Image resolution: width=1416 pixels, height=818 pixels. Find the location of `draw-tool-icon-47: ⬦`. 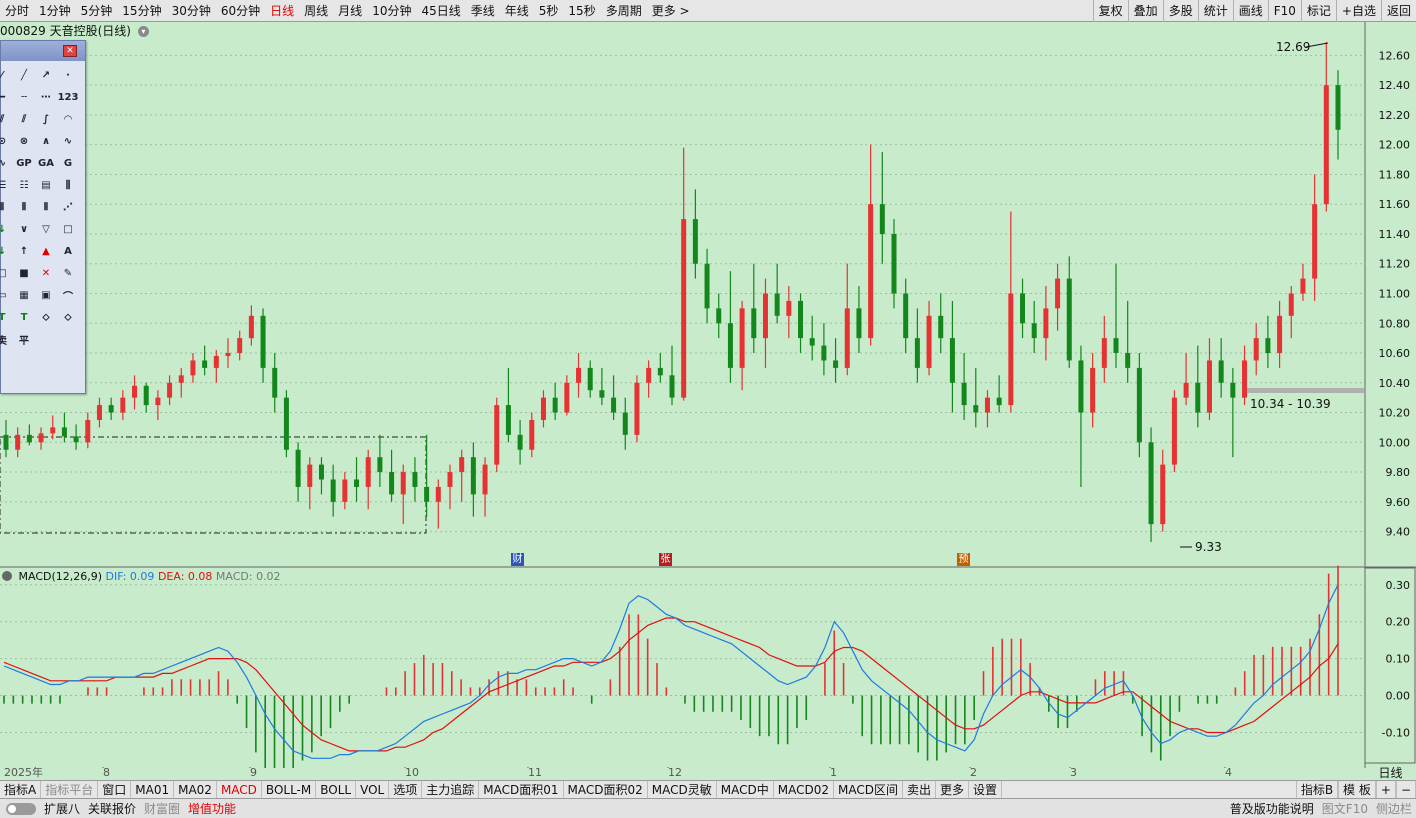

draw-tool-icon-47: ⬦ is located at coordinates (68, 317).